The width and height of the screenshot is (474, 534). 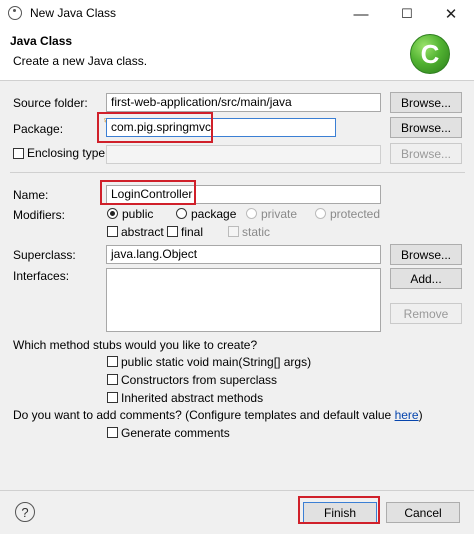 What do you see at coordinates (112, 361) in the screenshot?
I see `stub-main-checkbox` at bounding box center [112, 361].